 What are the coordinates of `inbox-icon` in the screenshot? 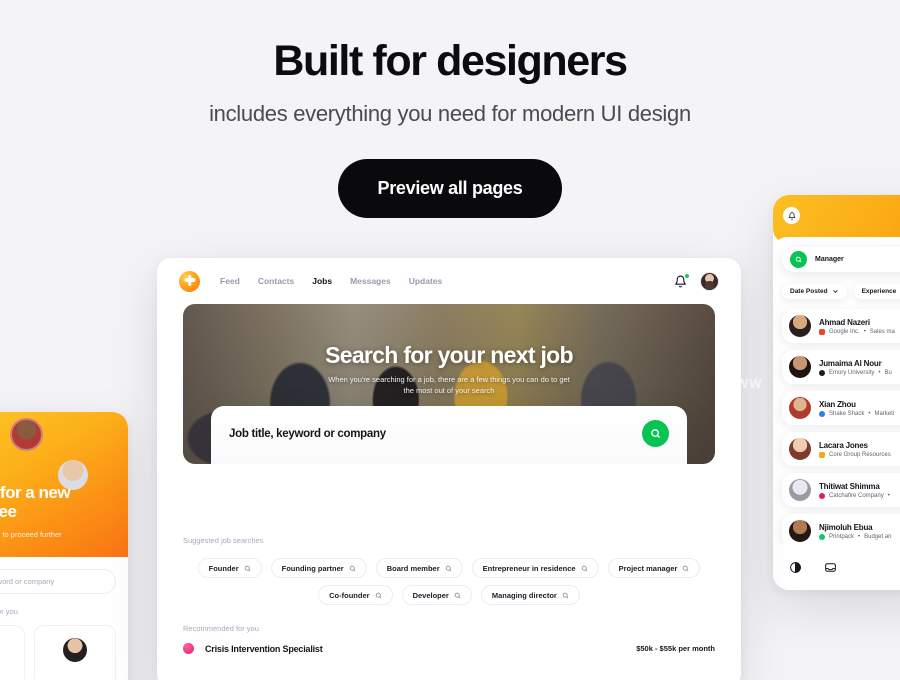 It's located at (830, 567).